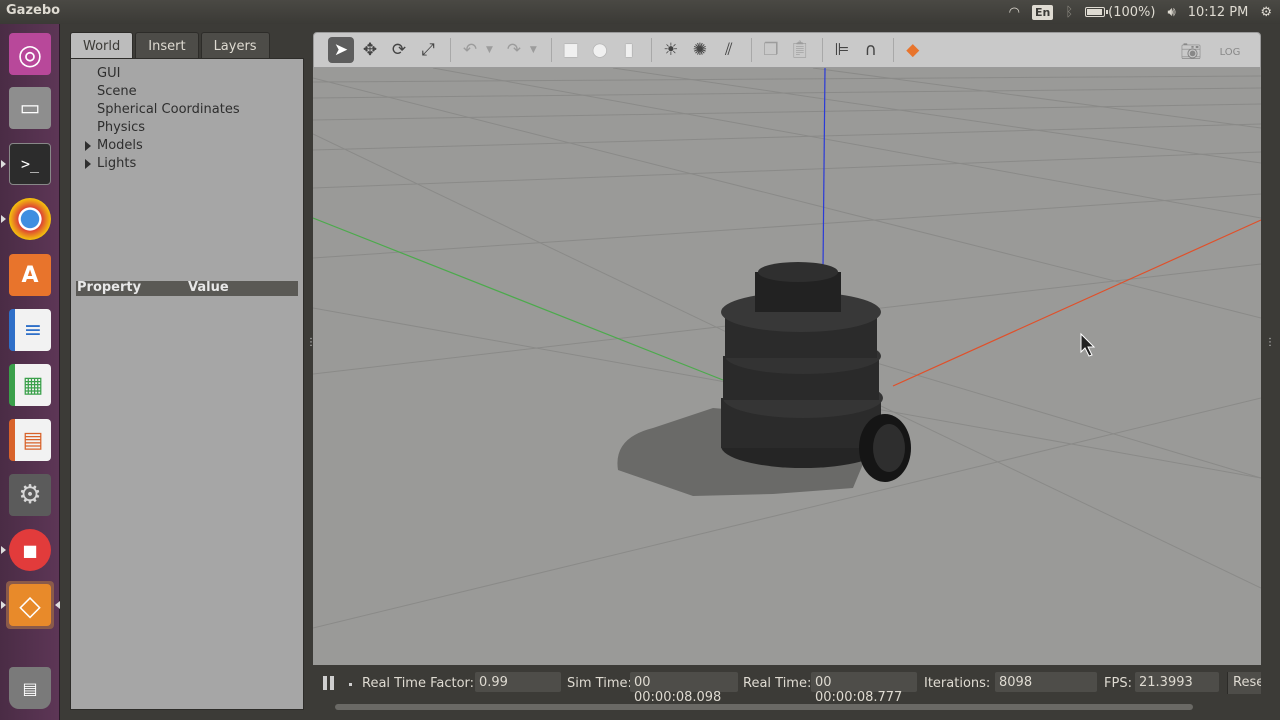 The width and height of the screenshot is (1280, 720). What do you see at coordinates (1014, 12) in the screenshot?
I see `wifi-icon: ◠` at bounding box center [1014, 12].